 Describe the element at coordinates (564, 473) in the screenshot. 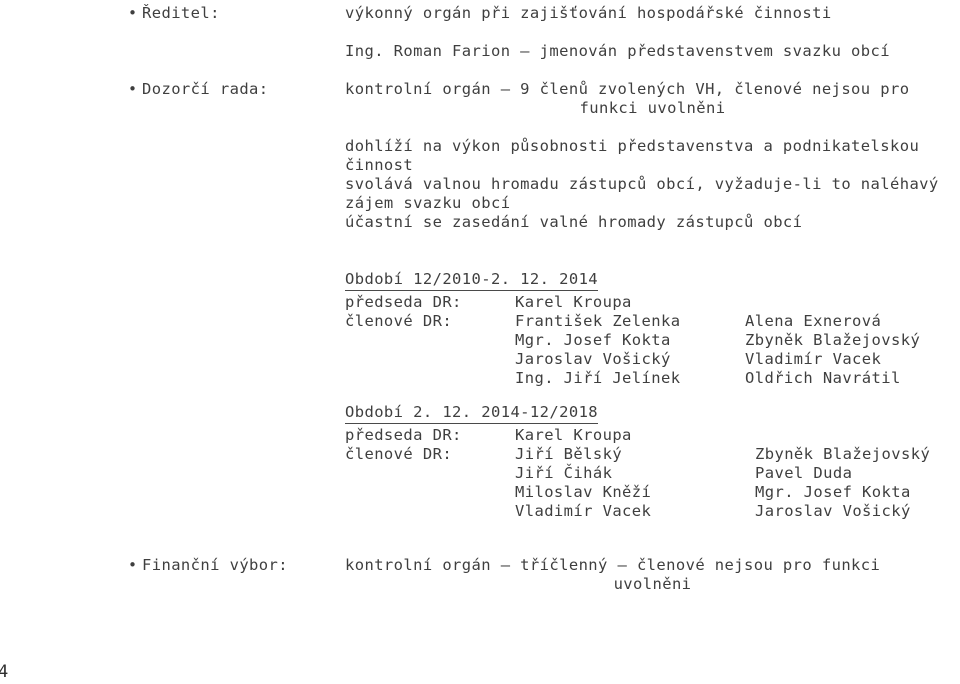

I see `period-member-name: Jiří Čihák` at that location.